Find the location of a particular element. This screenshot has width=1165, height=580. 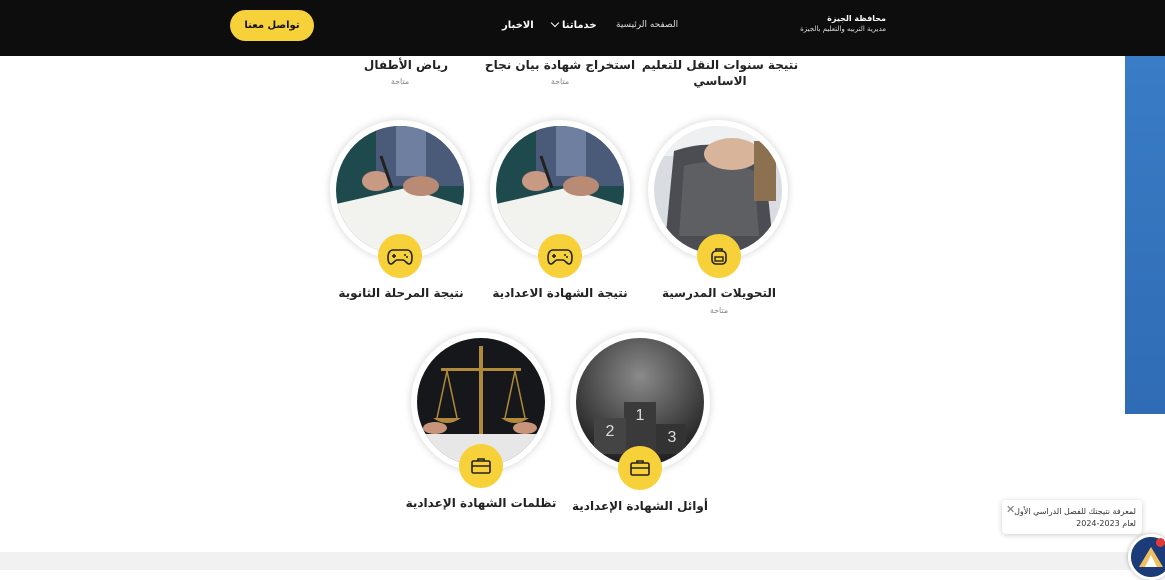

backpack-icon-badge is located at coordinates (719, 256).